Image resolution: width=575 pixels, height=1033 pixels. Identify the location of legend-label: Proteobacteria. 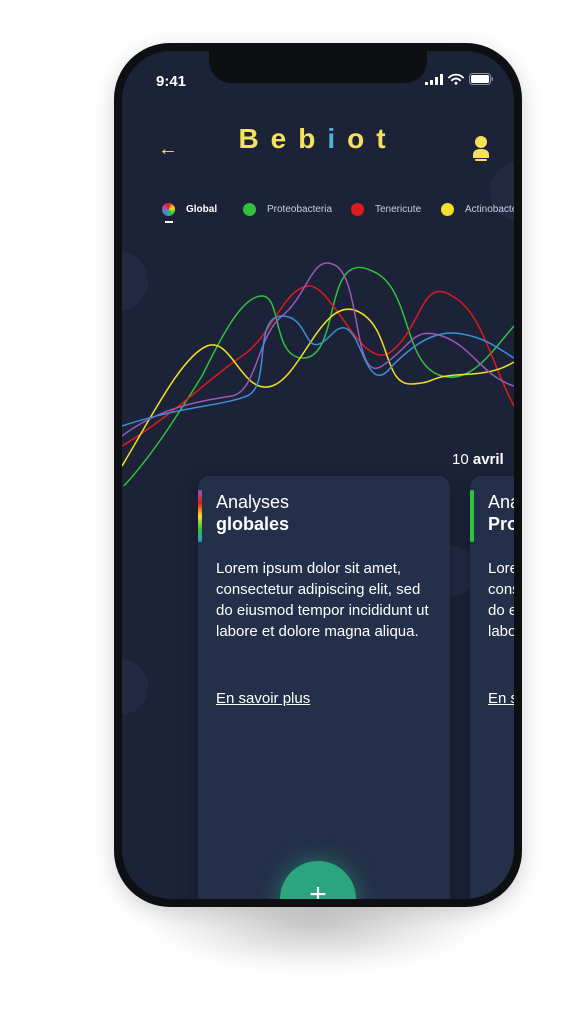
(300, 209).